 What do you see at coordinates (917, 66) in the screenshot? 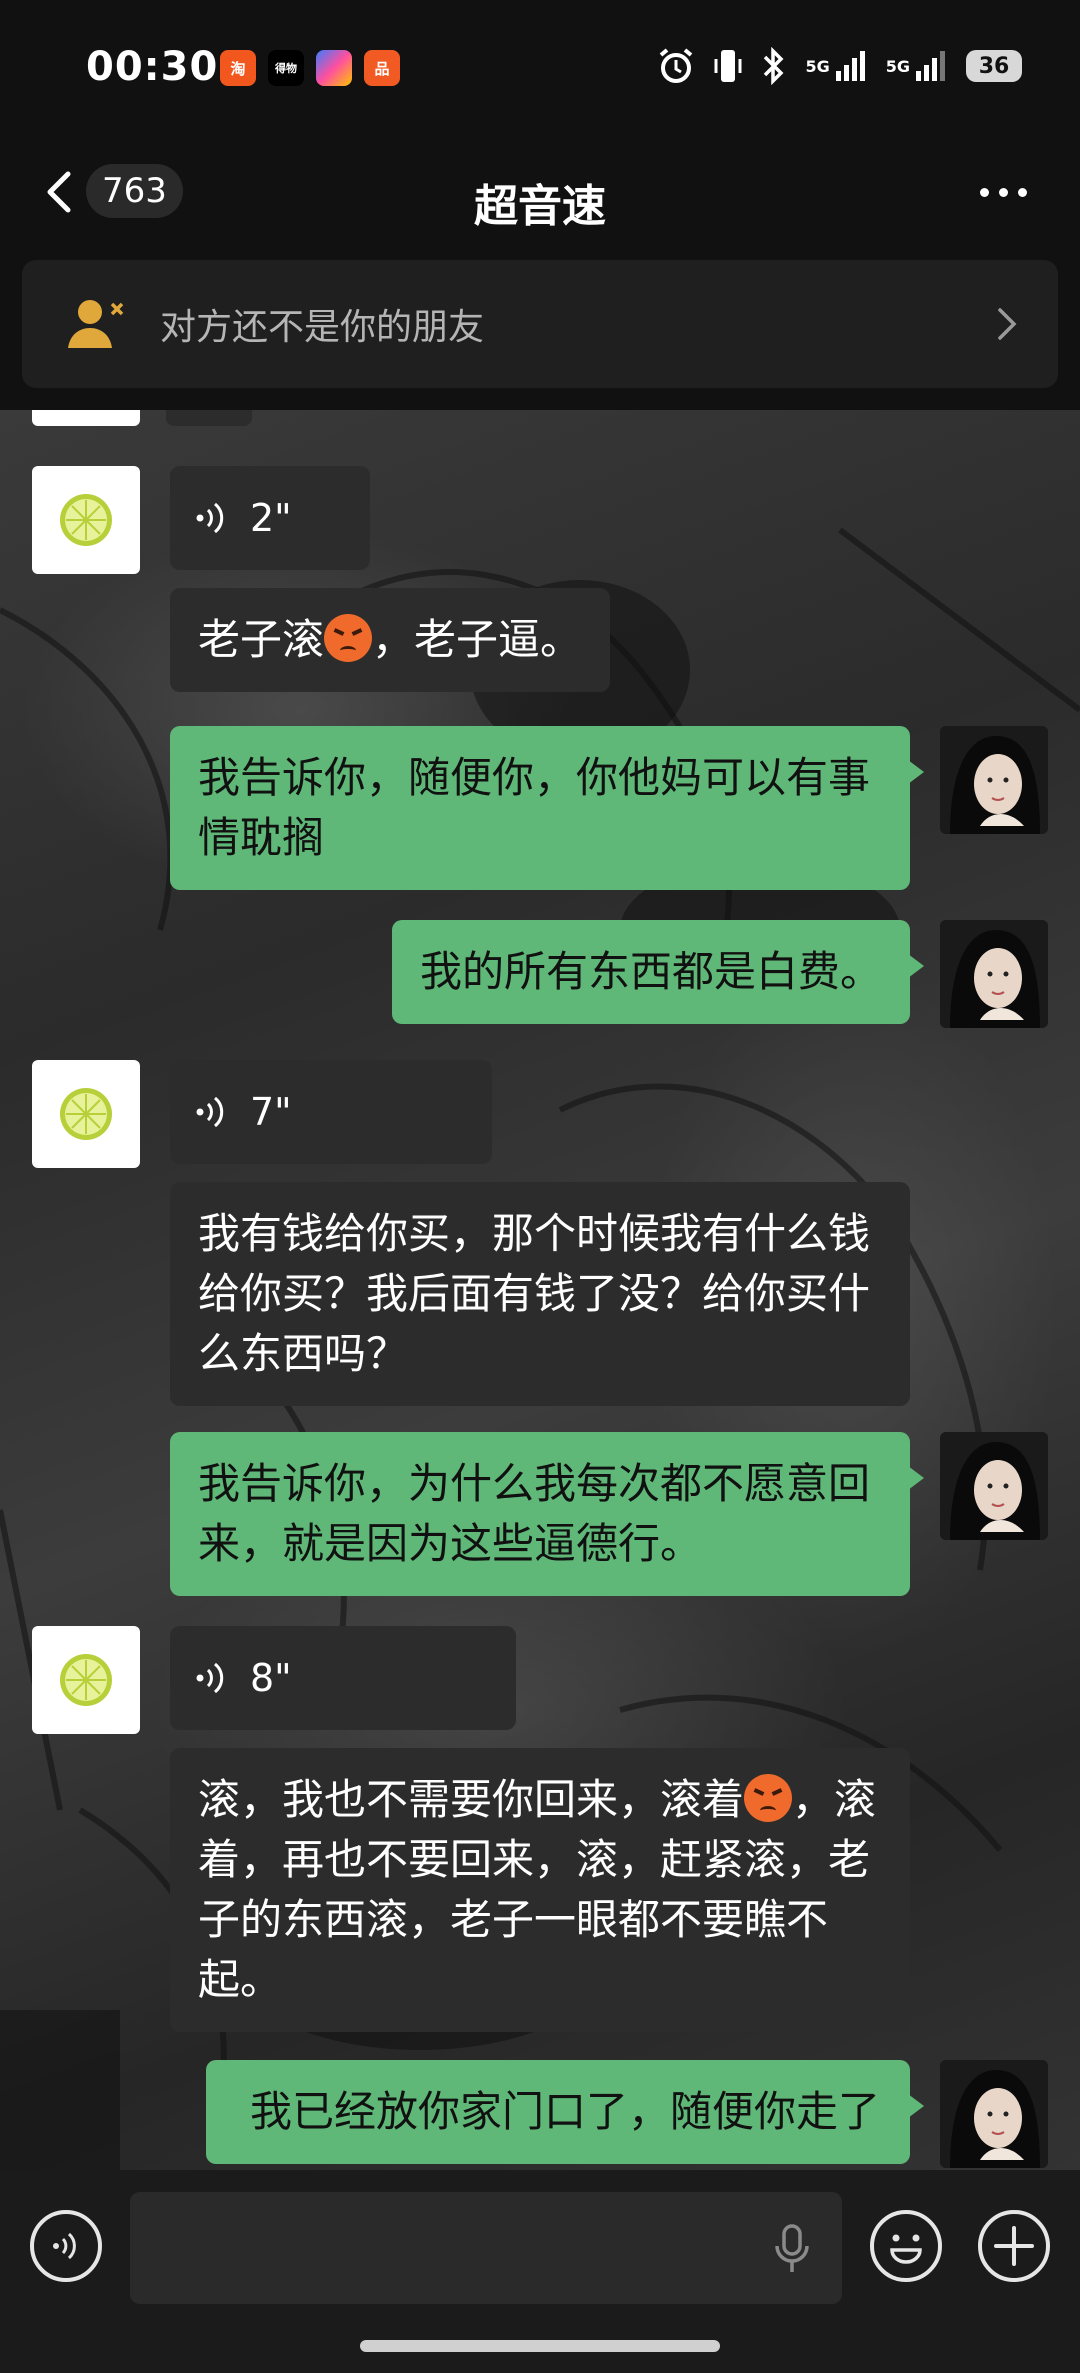
I see `signal-icon-2: 5G` at bounding box center [917, 66].